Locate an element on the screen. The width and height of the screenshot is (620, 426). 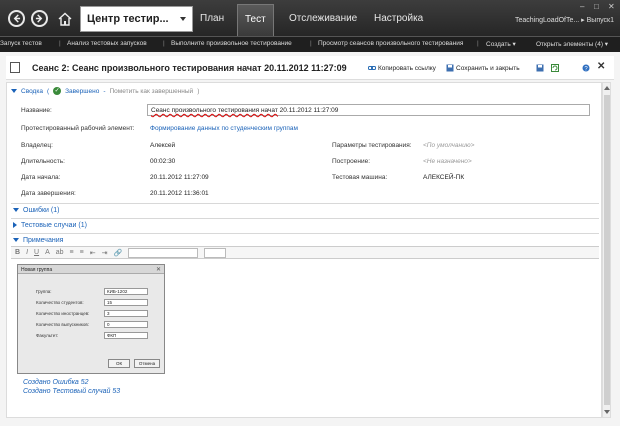
screenshot-row-label: Количество студентов: is located at coordinates (60, 302).